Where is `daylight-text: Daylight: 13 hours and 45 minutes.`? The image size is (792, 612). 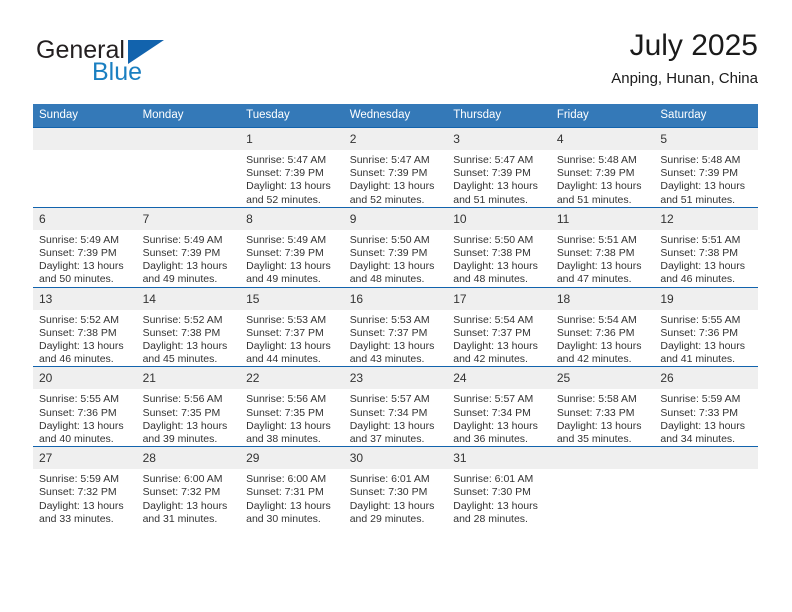 daylight-text: Daylight: 13 hours and 45 minutes. is located at coordinates (185, 353).